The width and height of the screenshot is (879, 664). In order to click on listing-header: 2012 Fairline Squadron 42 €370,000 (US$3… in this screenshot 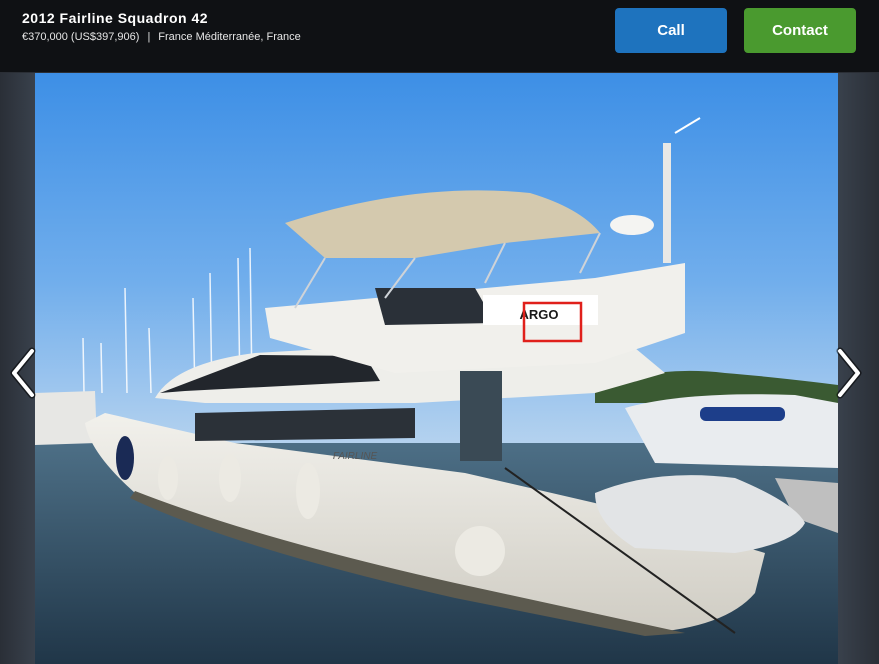, I will do `click(439, 36)`.